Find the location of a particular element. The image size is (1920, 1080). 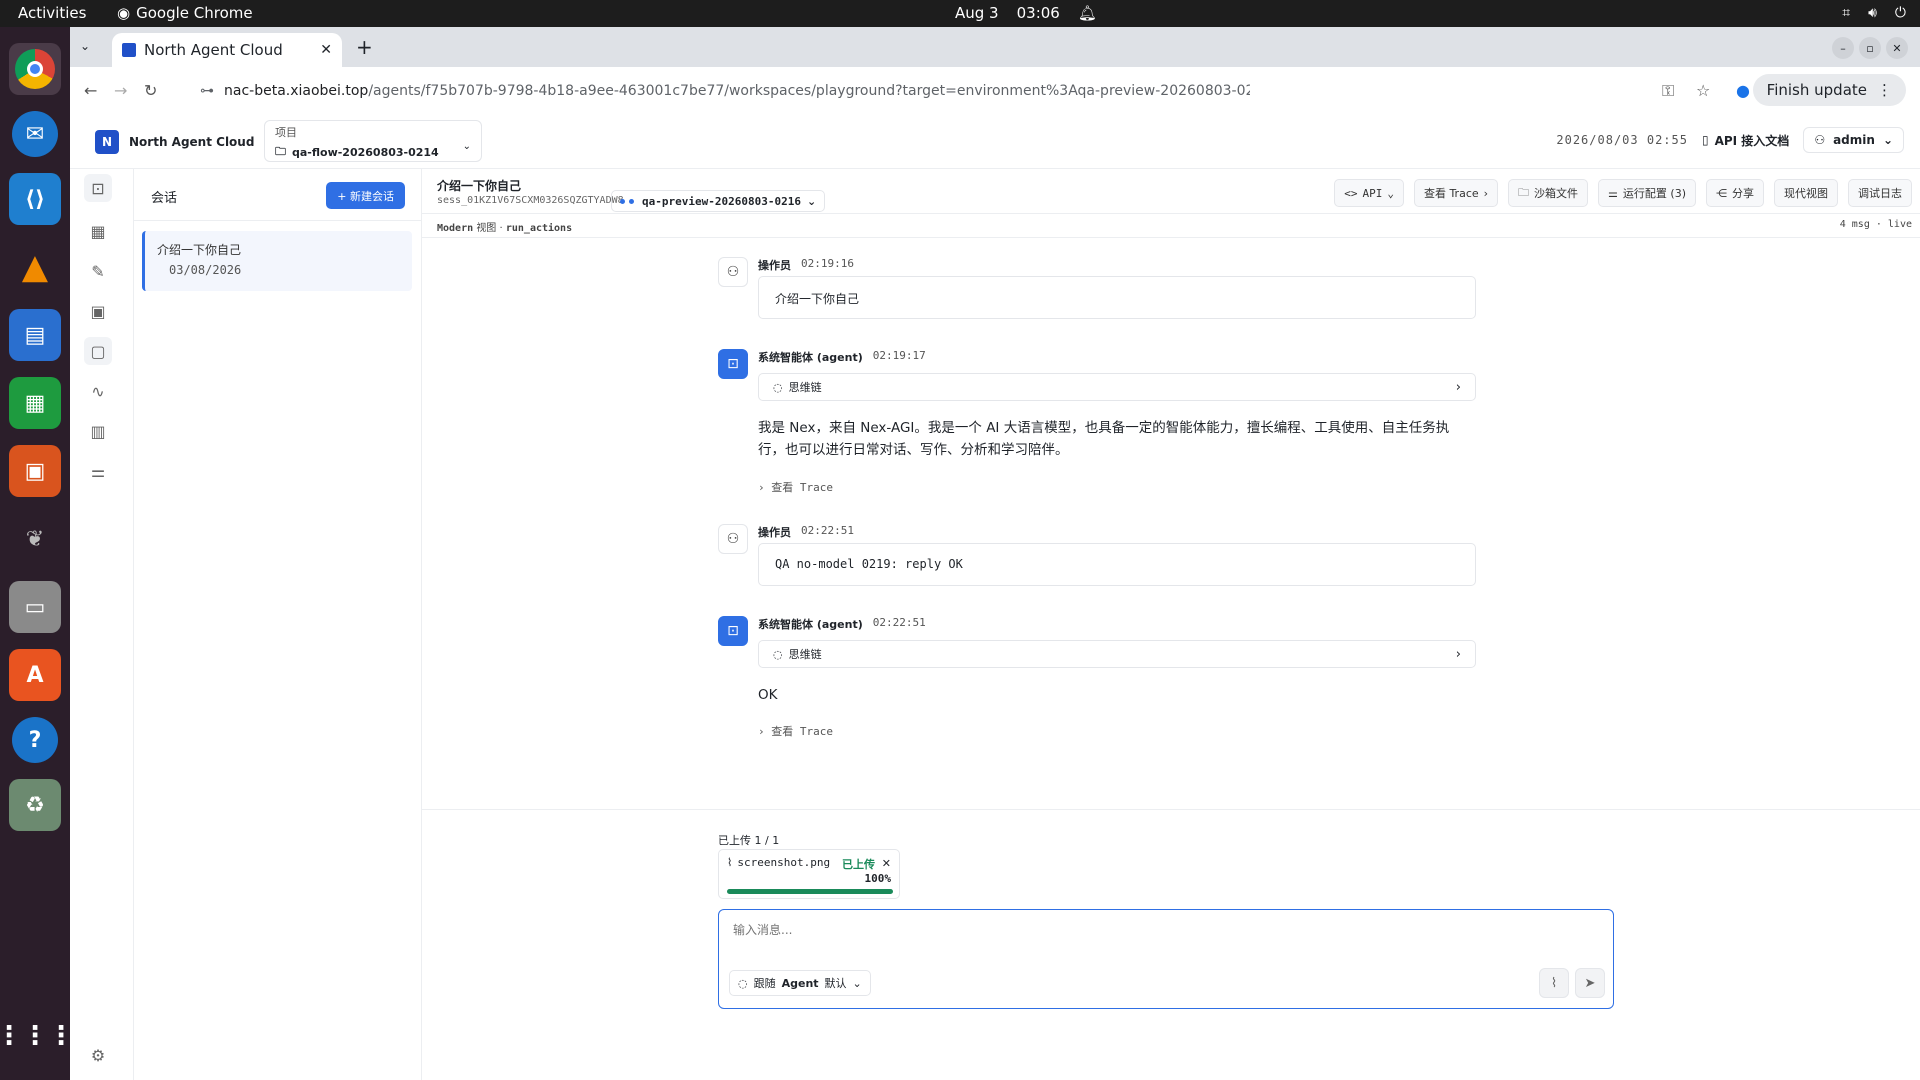

help-dock-icon: ? is located at coordinates (35, 740).